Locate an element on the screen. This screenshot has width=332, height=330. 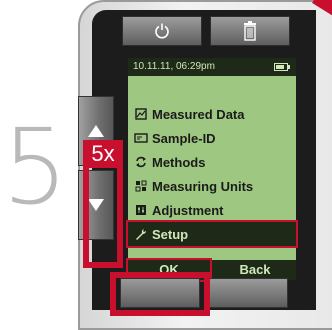
adjust-icon is located at coordinates (141, 210).